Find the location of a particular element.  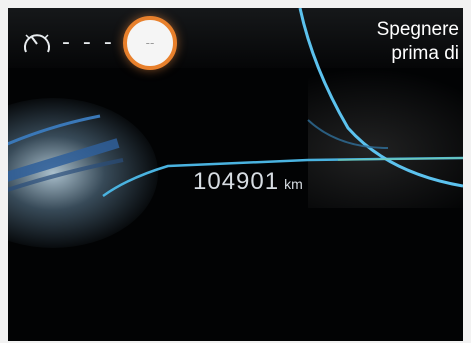

speedometer-icon is located at coordinates (37, 43).